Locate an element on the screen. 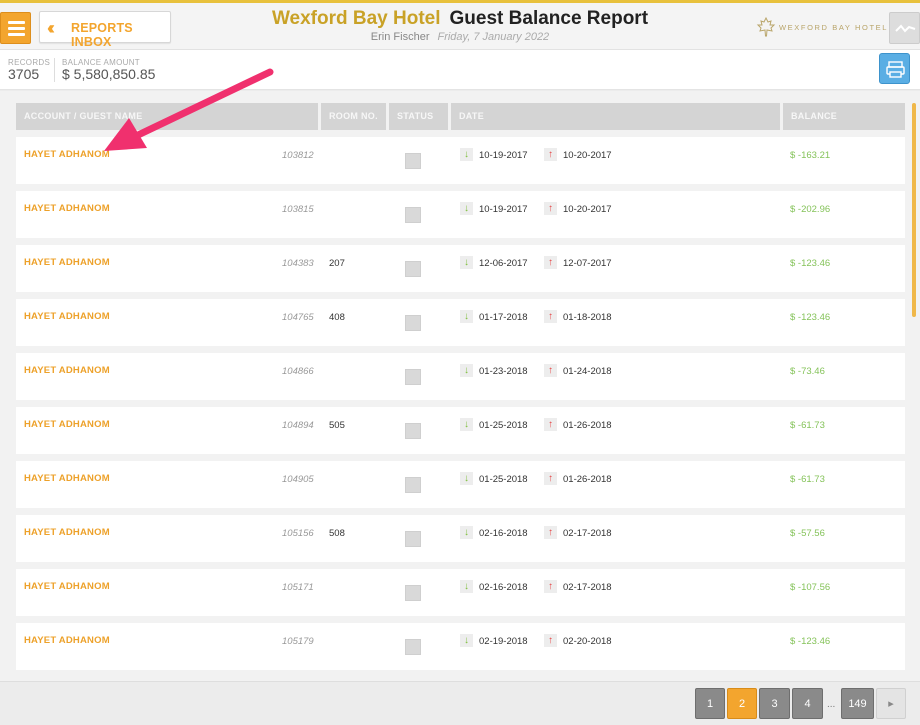 This screenshot has height=725, width=920. column-header-status: STATUS is located at coordinates (418, 116).